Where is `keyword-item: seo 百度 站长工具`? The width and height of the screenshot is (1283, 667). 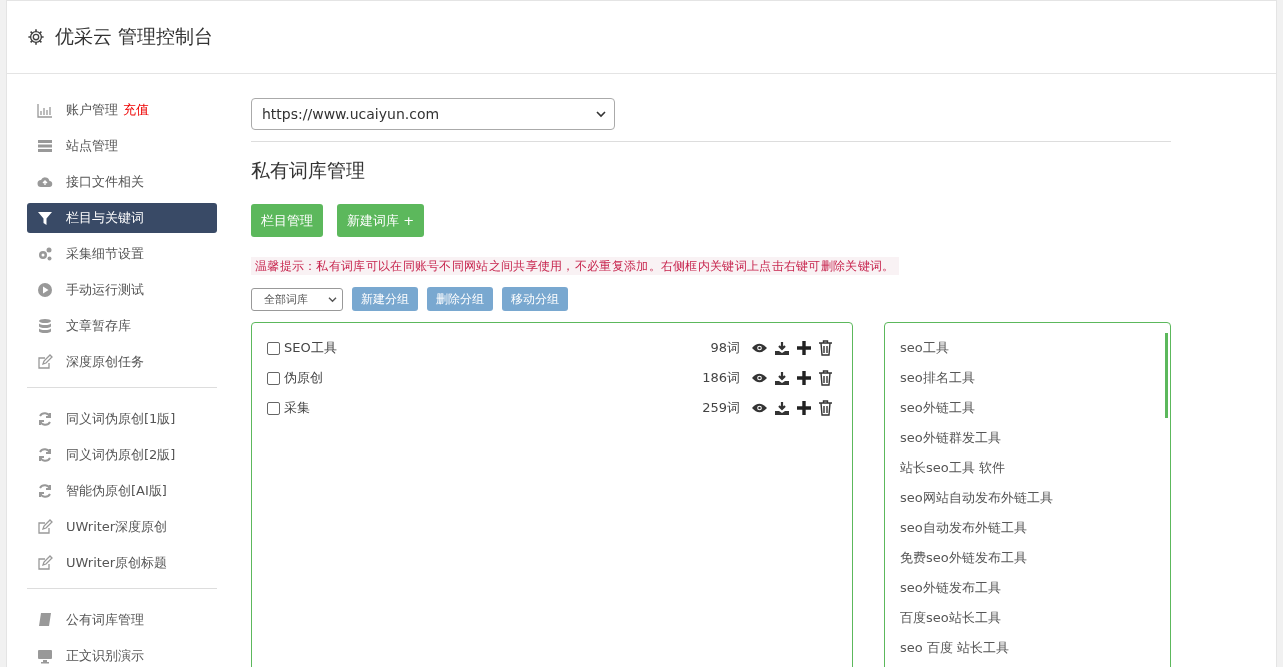
keyword-item: seo 百度 站长工具 is located at coordinates (954, 648).